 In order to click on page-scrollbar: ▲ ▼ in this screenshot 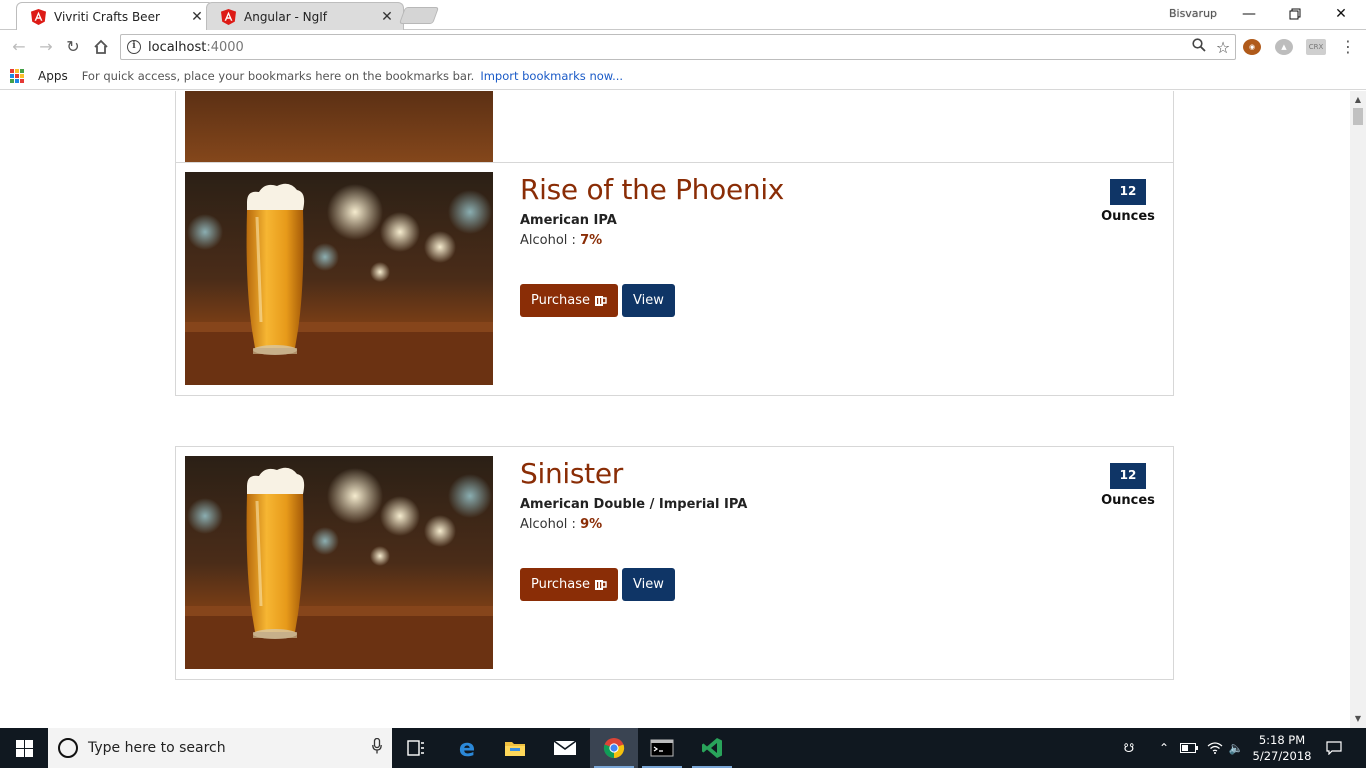, I will do `click(1358, 409)`.